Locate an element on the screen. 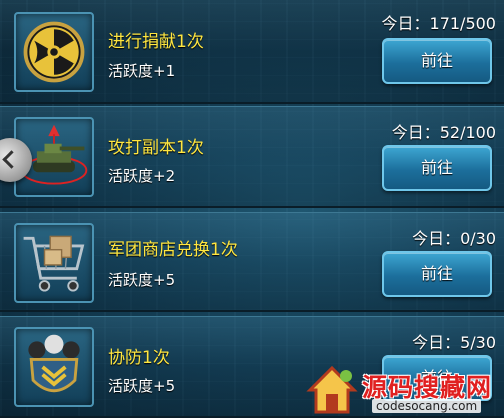 This screenshot has height=418, width=504. watermark-url: codesocang.com is located at coordinates (427, 406).